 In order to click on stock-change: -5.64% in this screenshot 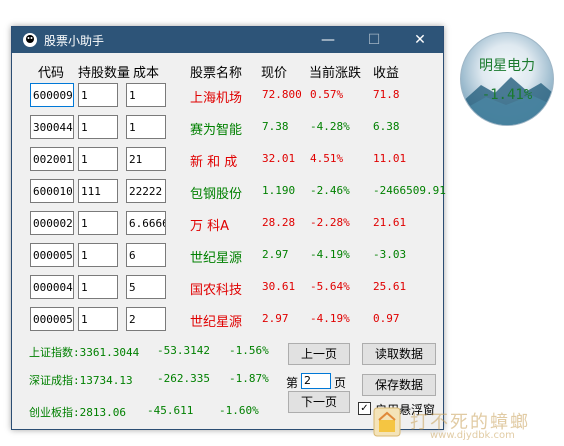, I will do `click(330, 286)`.